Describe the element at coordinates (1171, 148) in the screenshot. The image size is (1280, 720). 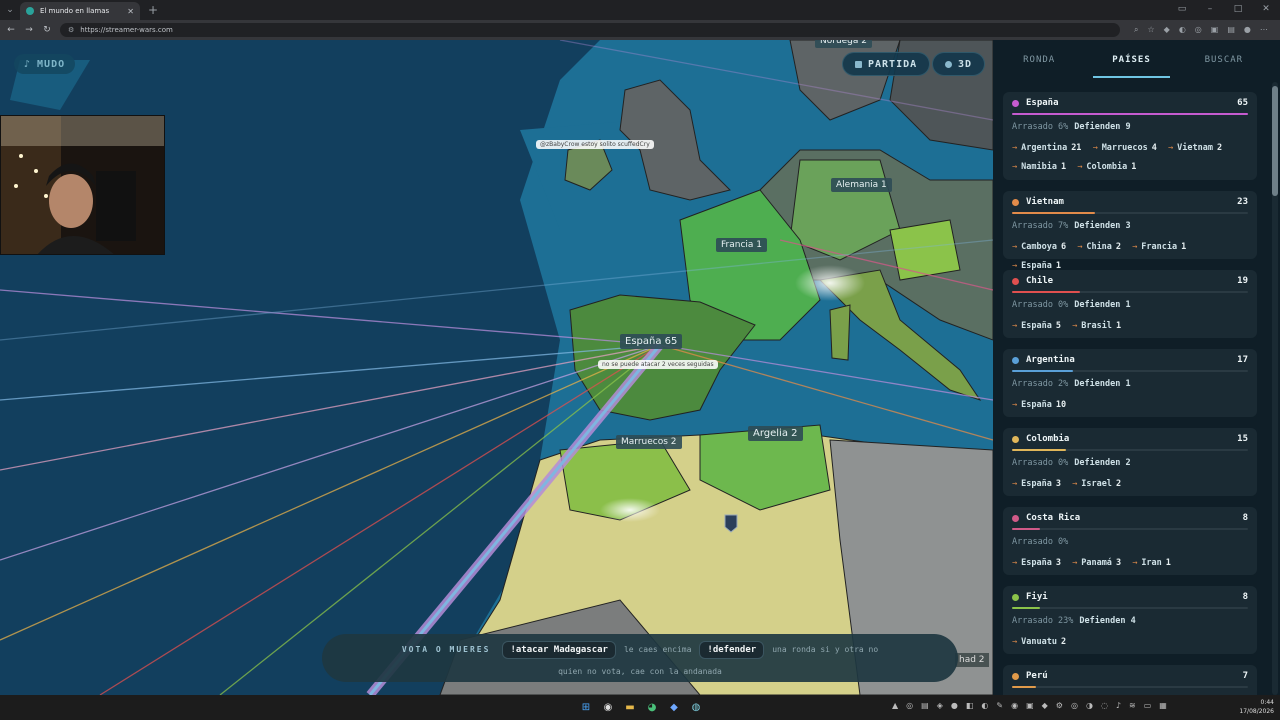
I see `arrow-icon: →` at that location.